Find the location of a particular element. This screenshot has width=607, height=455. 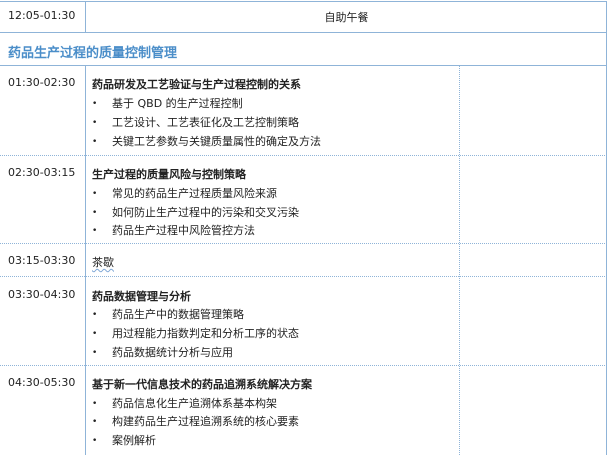

list-item: • 关键工艺参数与关键质量属性的确定及方法 is located at coordinates (206, 141).